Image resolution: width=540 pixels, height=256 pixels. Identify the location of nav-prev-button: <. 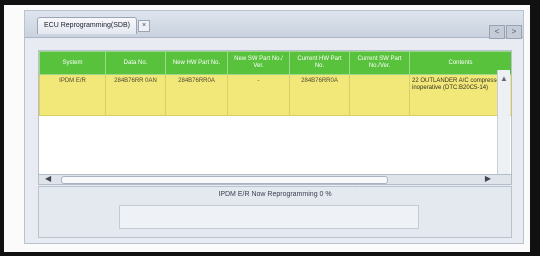
(497, 32).